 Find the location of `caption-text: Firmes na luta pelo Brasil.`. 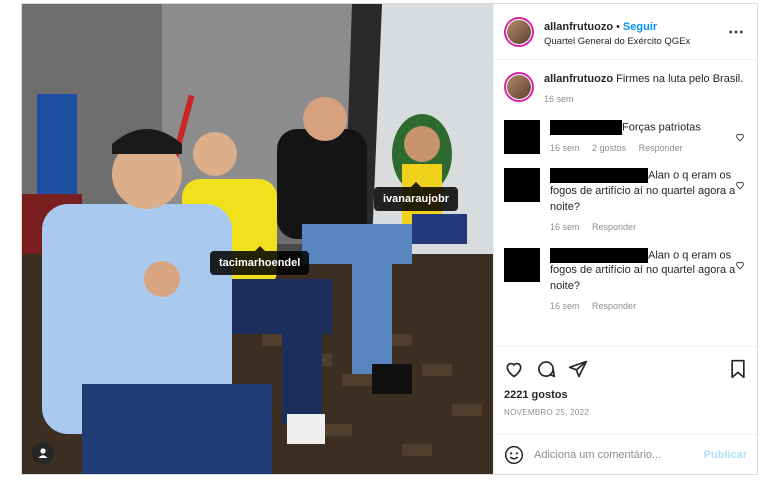

caption-text: Firmes na luta pelo Brasil. is located at coordinates (680, 79).